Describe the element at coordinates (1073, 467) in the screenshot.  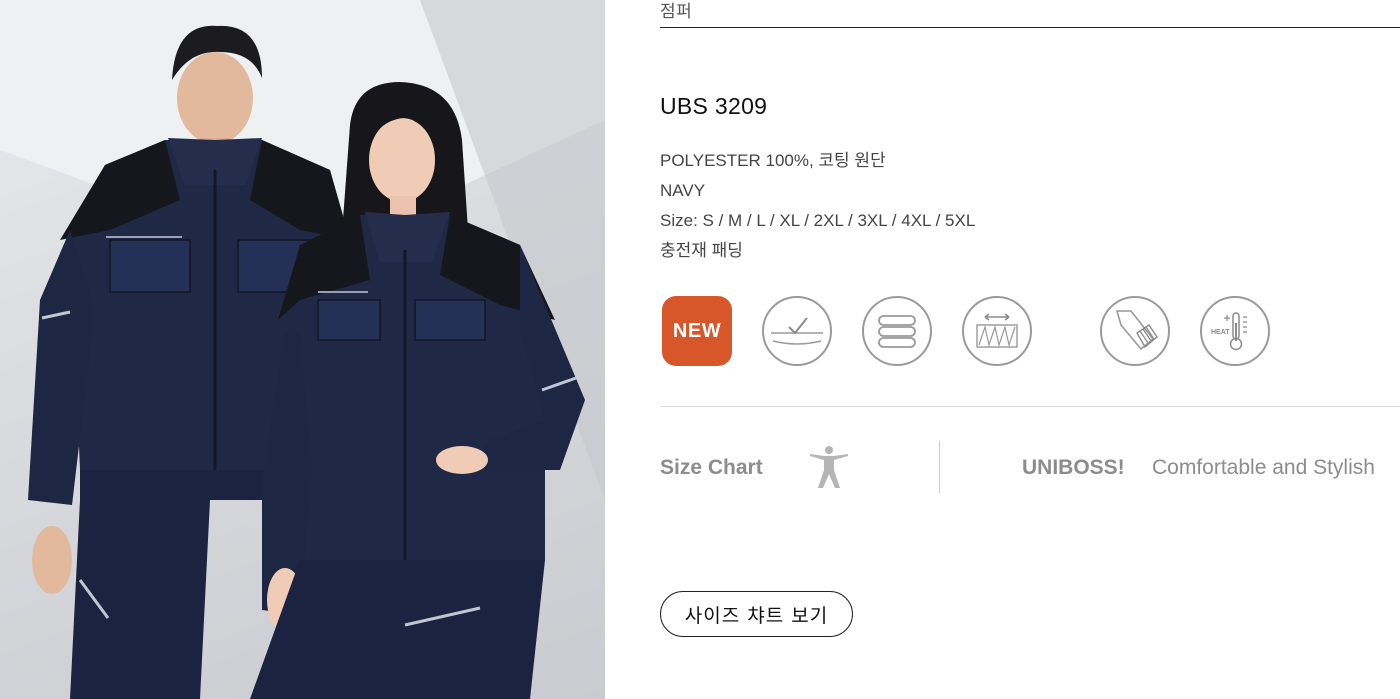
I see `brand-name: UNIBOSS!` at that location.